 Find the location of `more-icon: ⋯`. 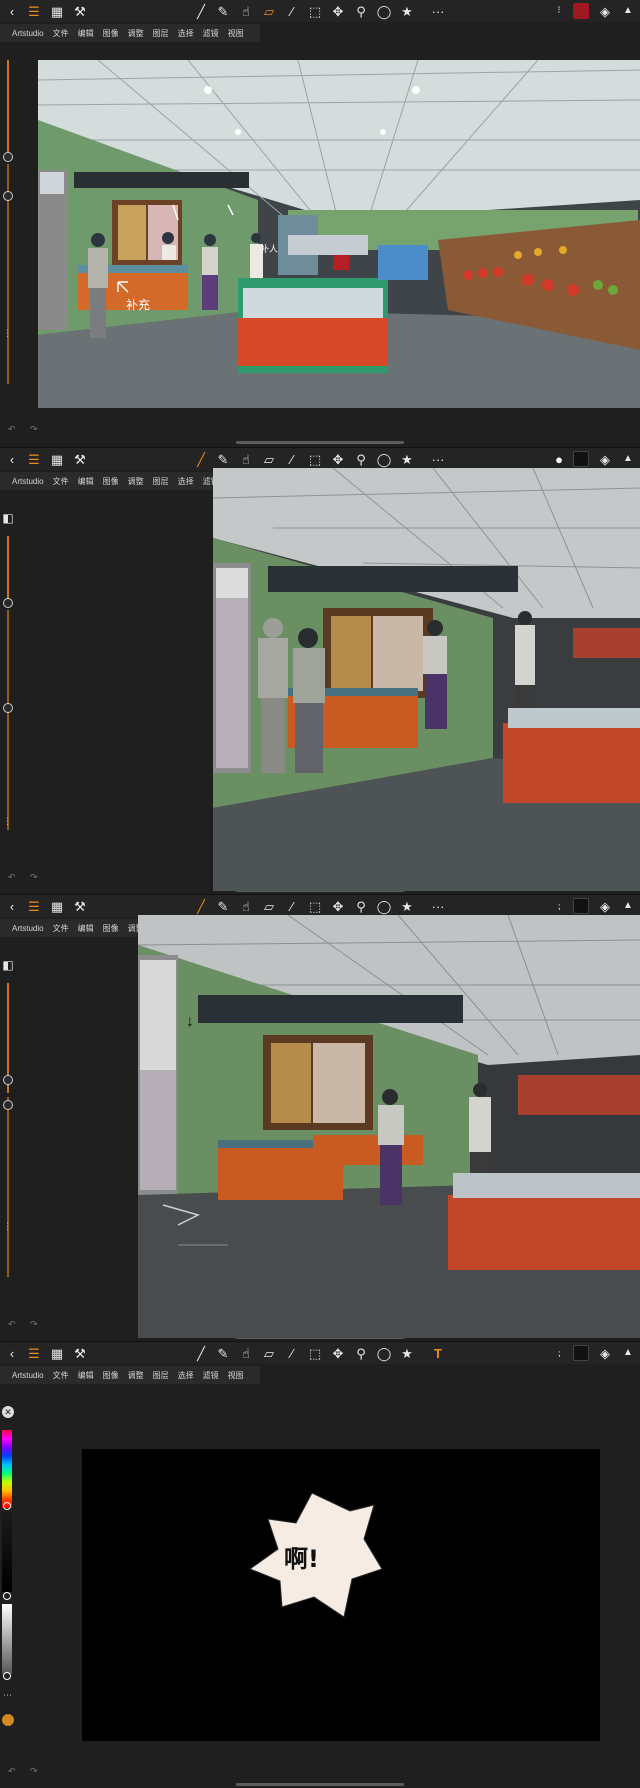

more-icon: ⋯ is located at coordinates (7, 1695).